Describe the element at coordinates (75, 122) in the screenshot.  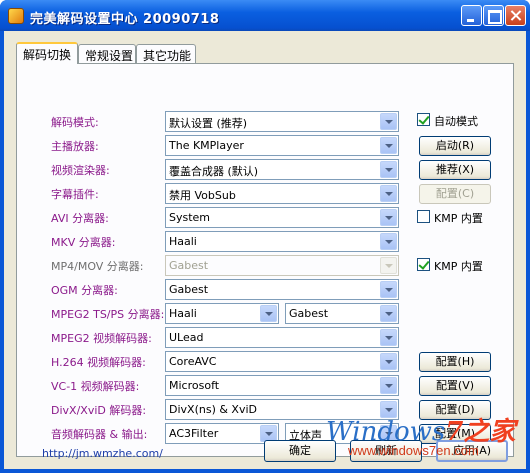
I see `decode-mode-label: 解码模式:` at that location.